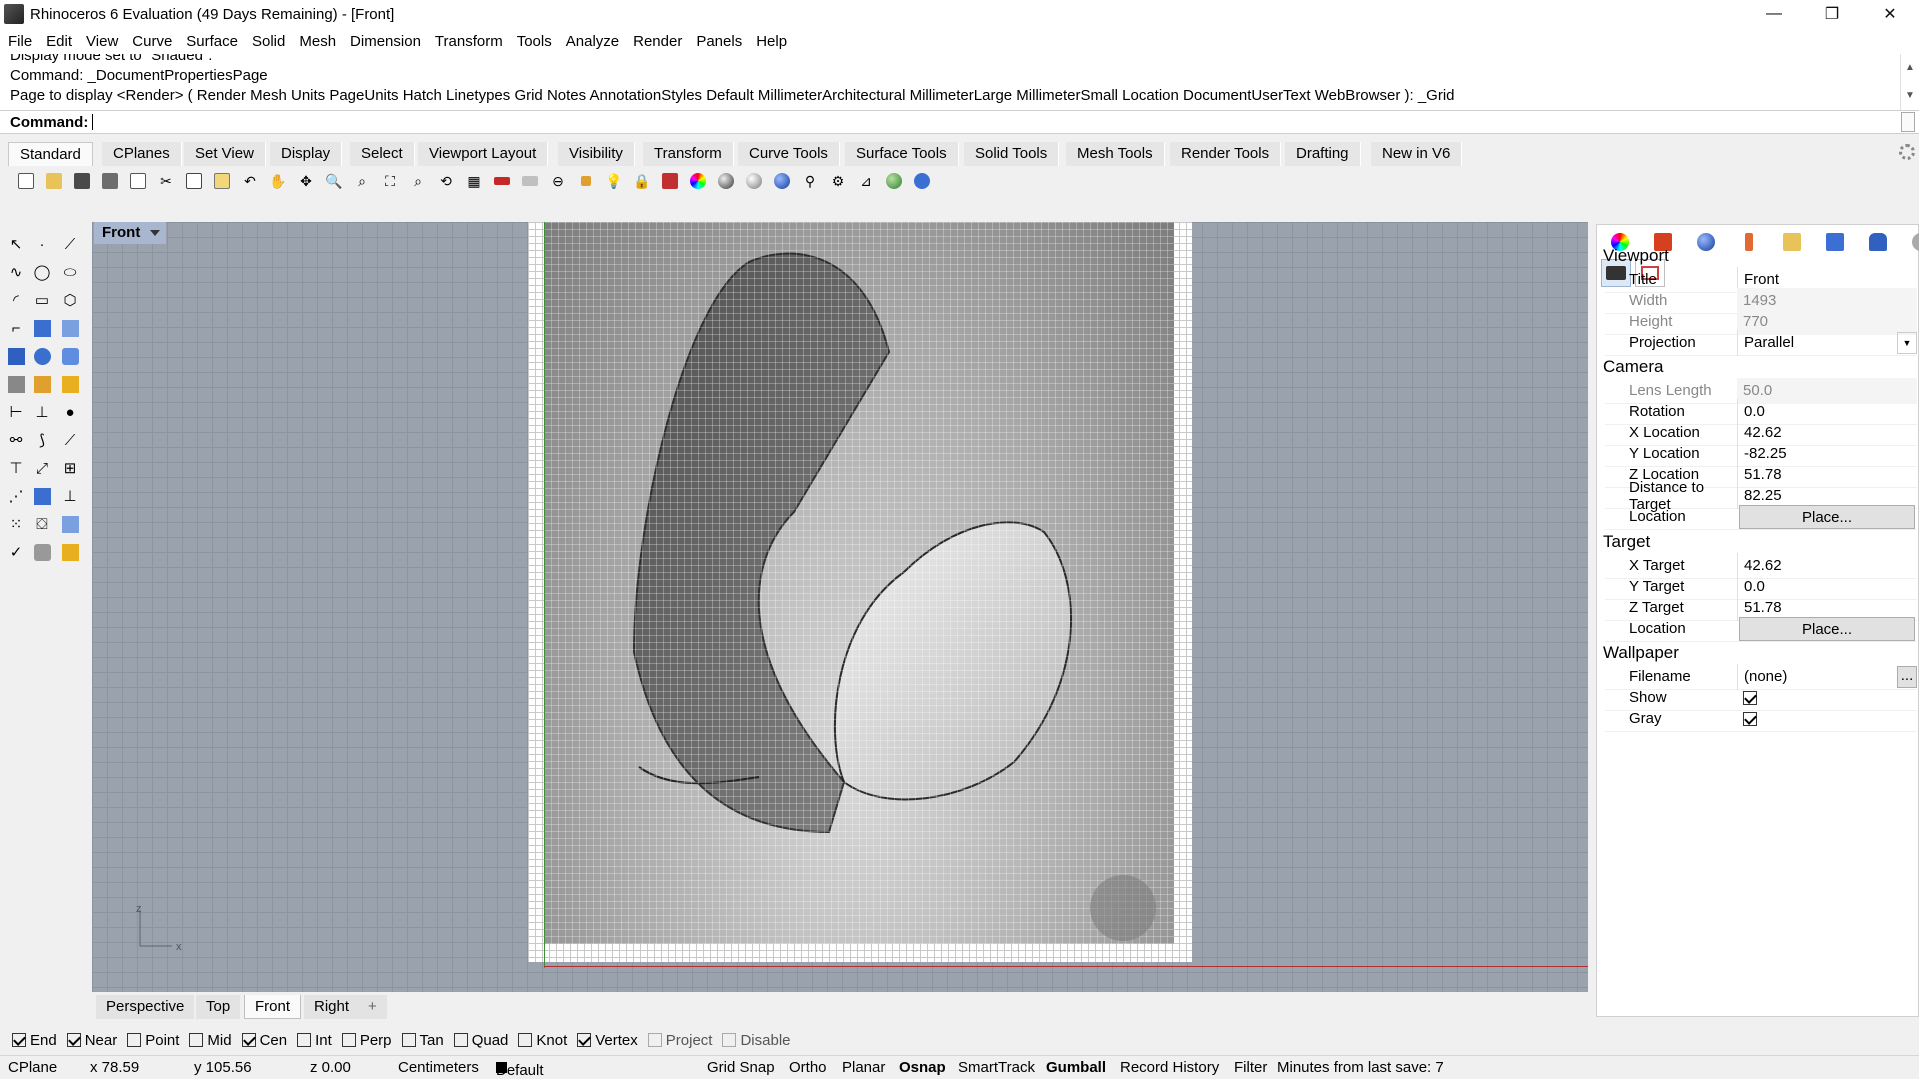 The width and height of the screenshot is (1919, 1079). Describe the element at coordinates (110, 181) in the screenshot. I see `print-icon` at that location.